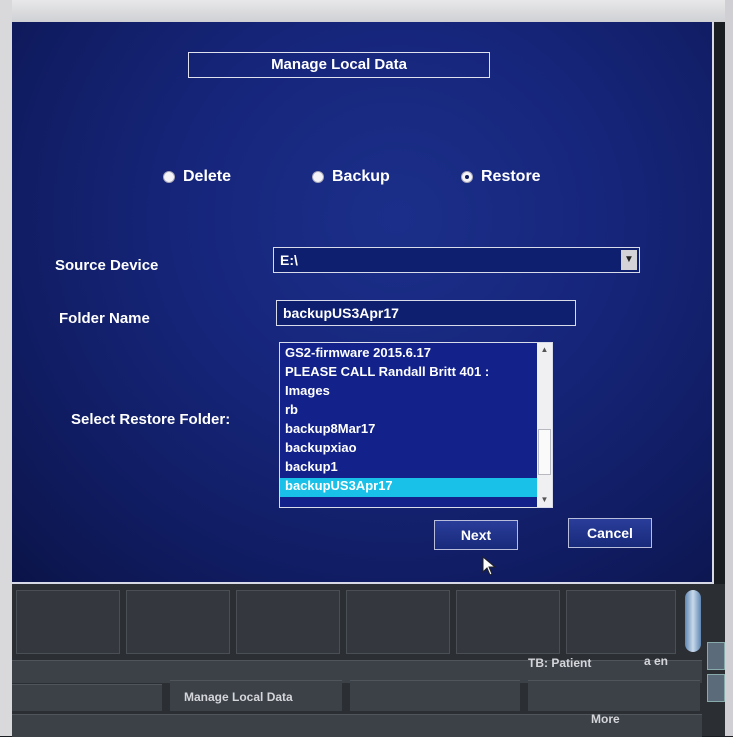 This screenshot has height=737, width=733. I want to click on mouse-pointer-icon, so click(489, 566).